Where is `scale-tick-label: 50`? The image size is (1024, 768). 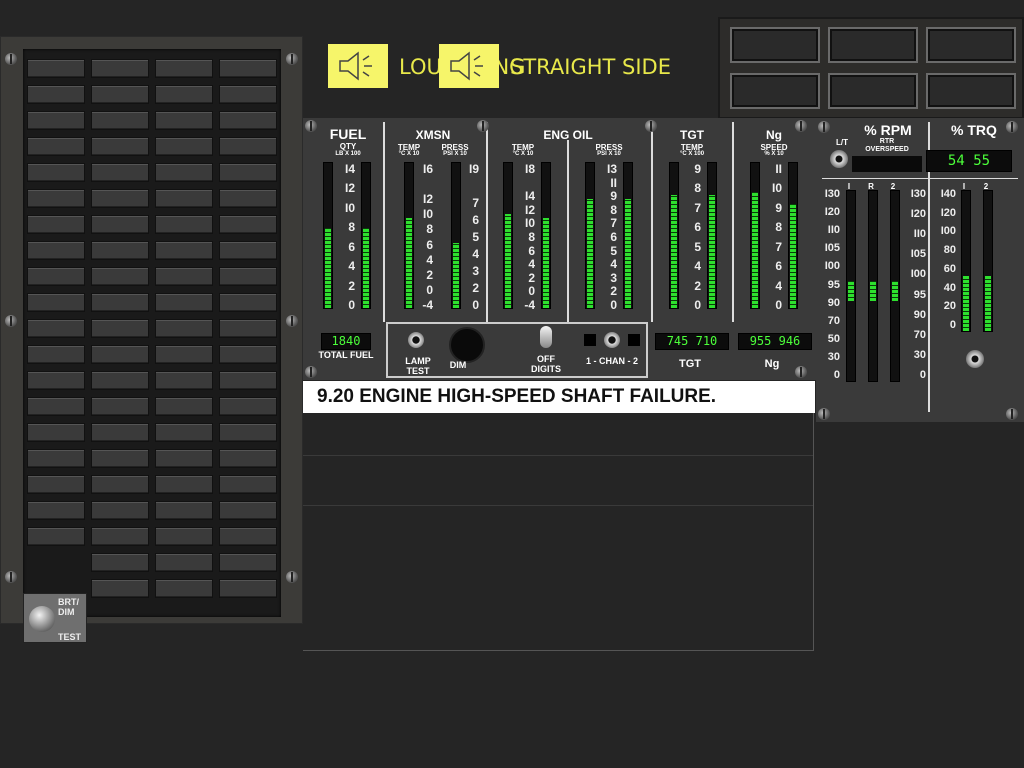
scale-tick-label: 50 is located at coordinates (833, 338).